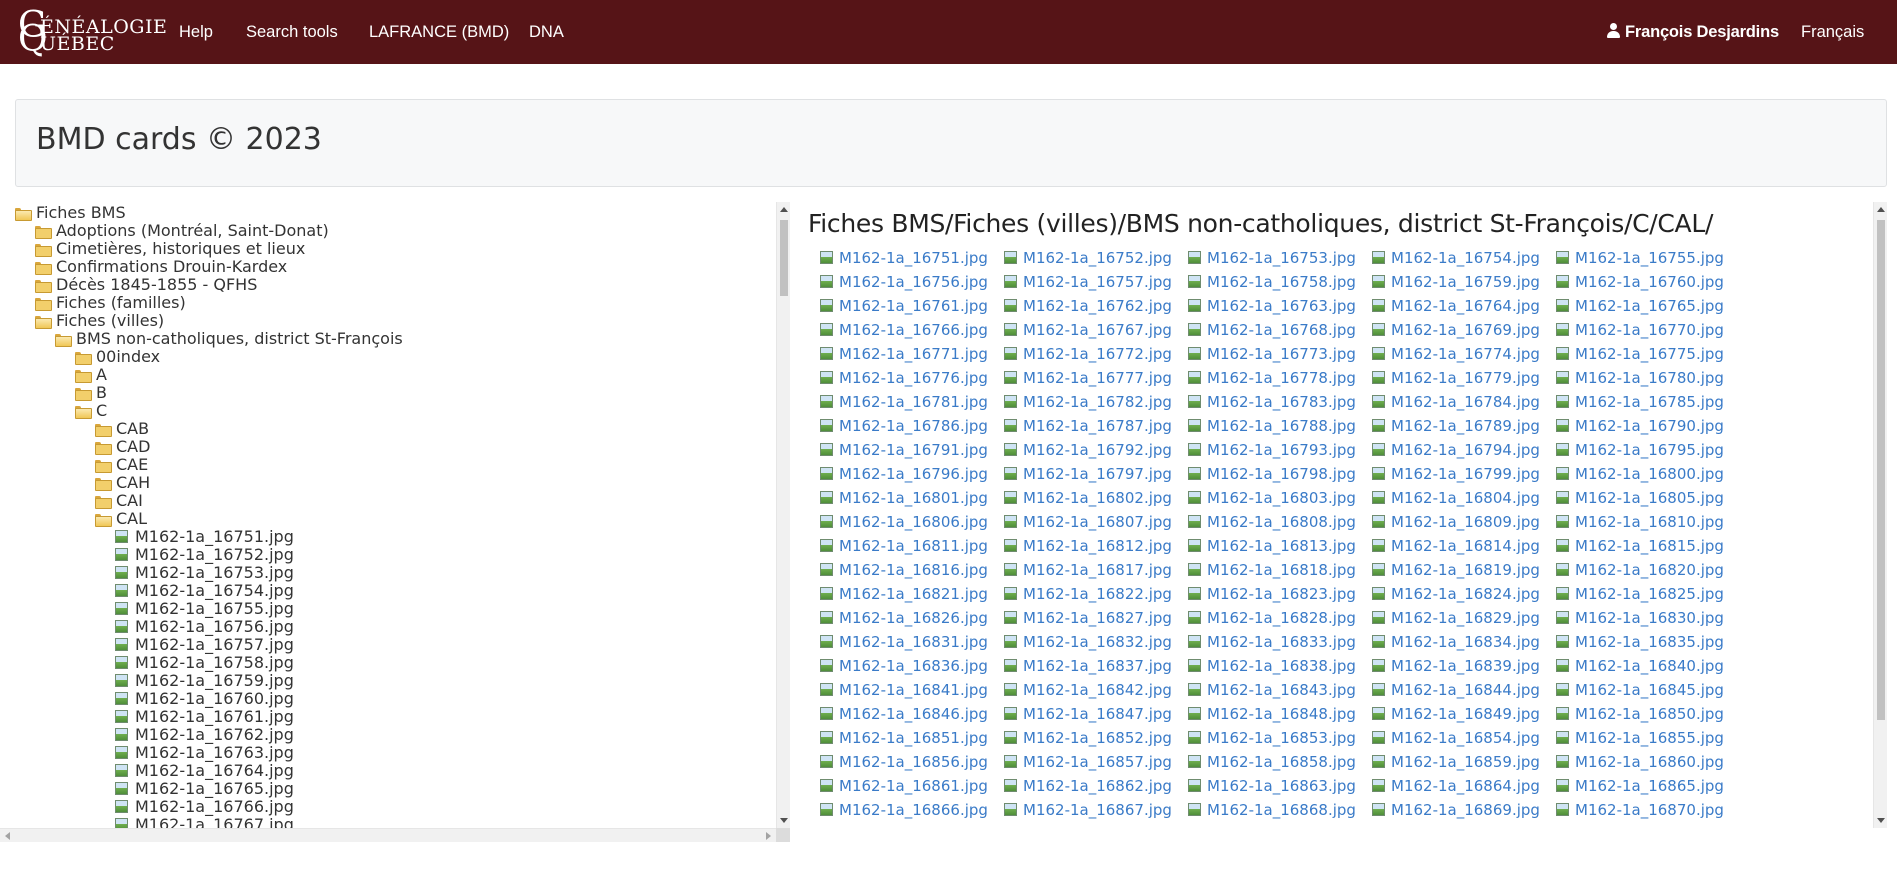  Describe the element at coordinates (1456, 330) in the screenshot. I see `file-link: M162-1a_16769.jpg` at that location.